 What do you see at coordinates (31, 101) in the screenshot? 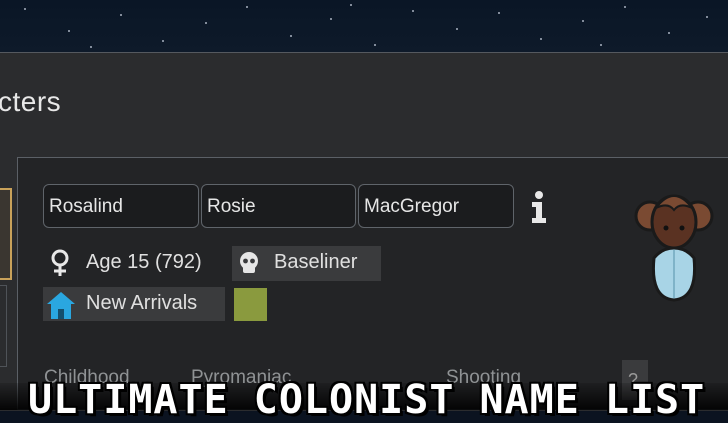
I see `window-title: cters` at bounding box center [31, 101].